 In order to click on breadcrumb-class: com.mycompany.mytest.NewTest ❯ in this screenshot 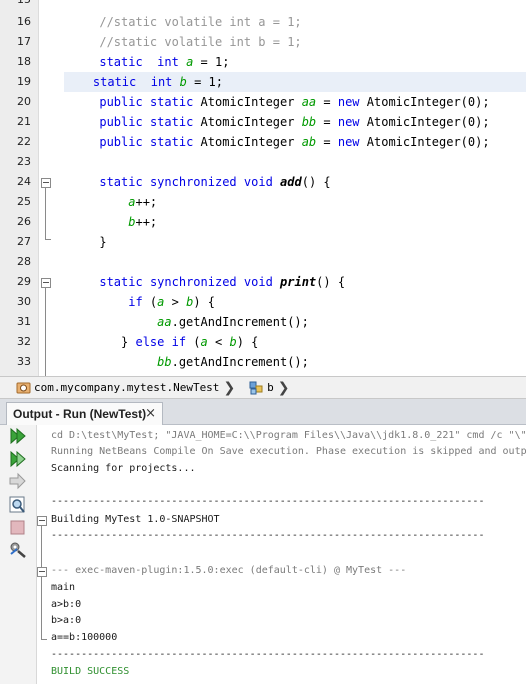, I will do `click(121, 387)`.